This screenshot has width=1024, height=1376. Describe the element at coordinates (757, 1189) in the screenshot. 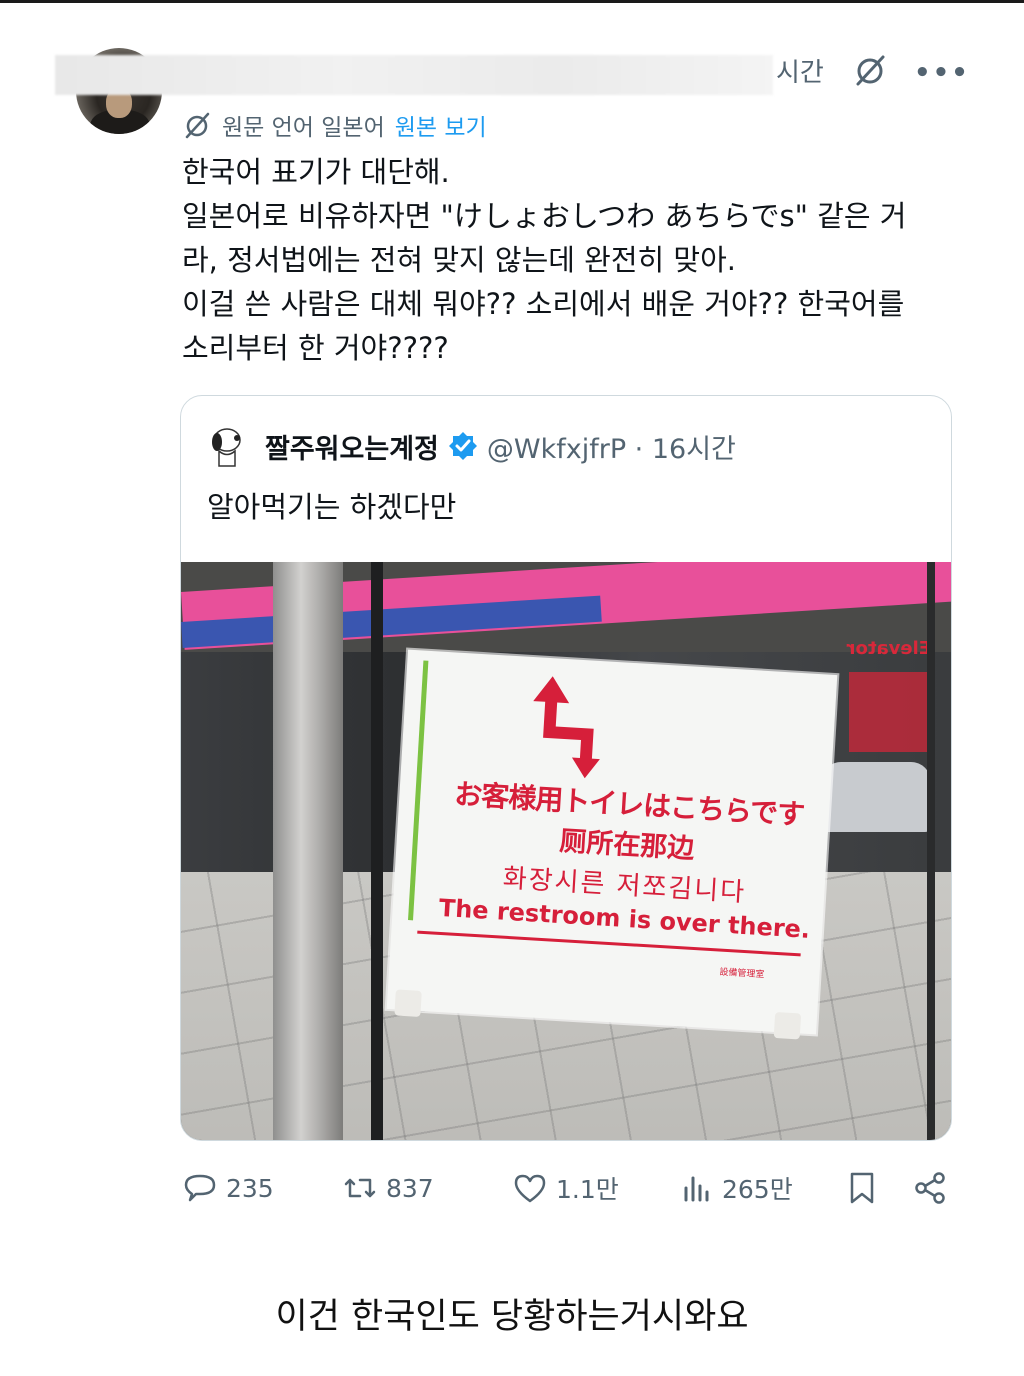

I see `views-count: 265만` at that location.